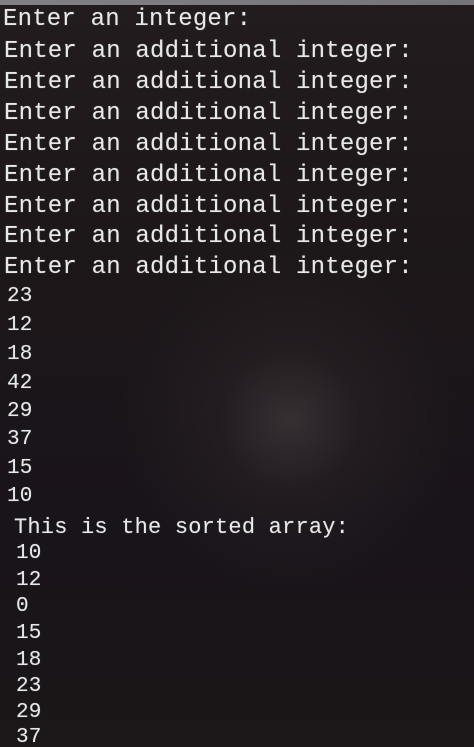  I want to click on sorted-value: 12, so click(29, 580).